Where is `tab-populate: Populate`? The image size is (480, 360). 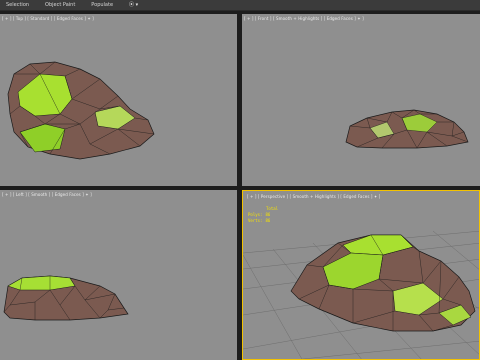
tab-populate: Populate is located at coordinates (106, 5).